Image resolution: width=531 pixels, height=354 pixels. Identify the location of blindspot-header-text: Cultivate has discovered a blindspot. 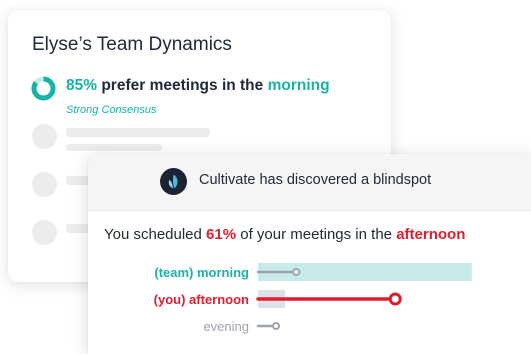
(315, 180).